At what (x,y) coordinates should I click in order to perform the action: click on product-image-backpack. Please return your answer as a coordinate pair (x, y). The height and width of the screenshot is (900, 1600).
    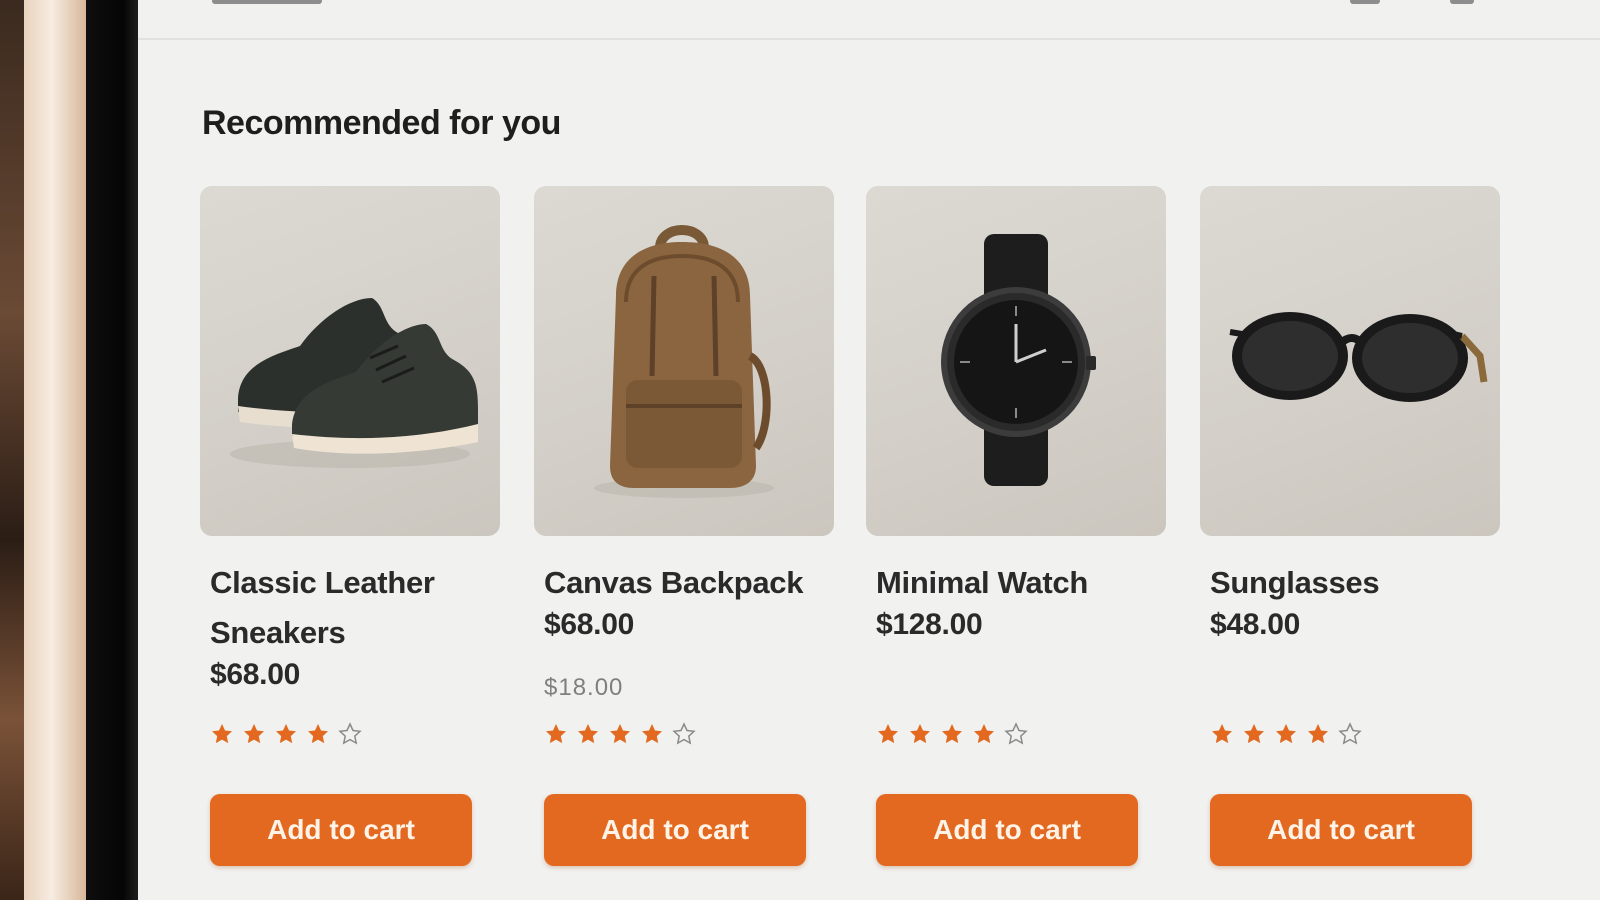
    Looking at the image, I should click on (684, 361).